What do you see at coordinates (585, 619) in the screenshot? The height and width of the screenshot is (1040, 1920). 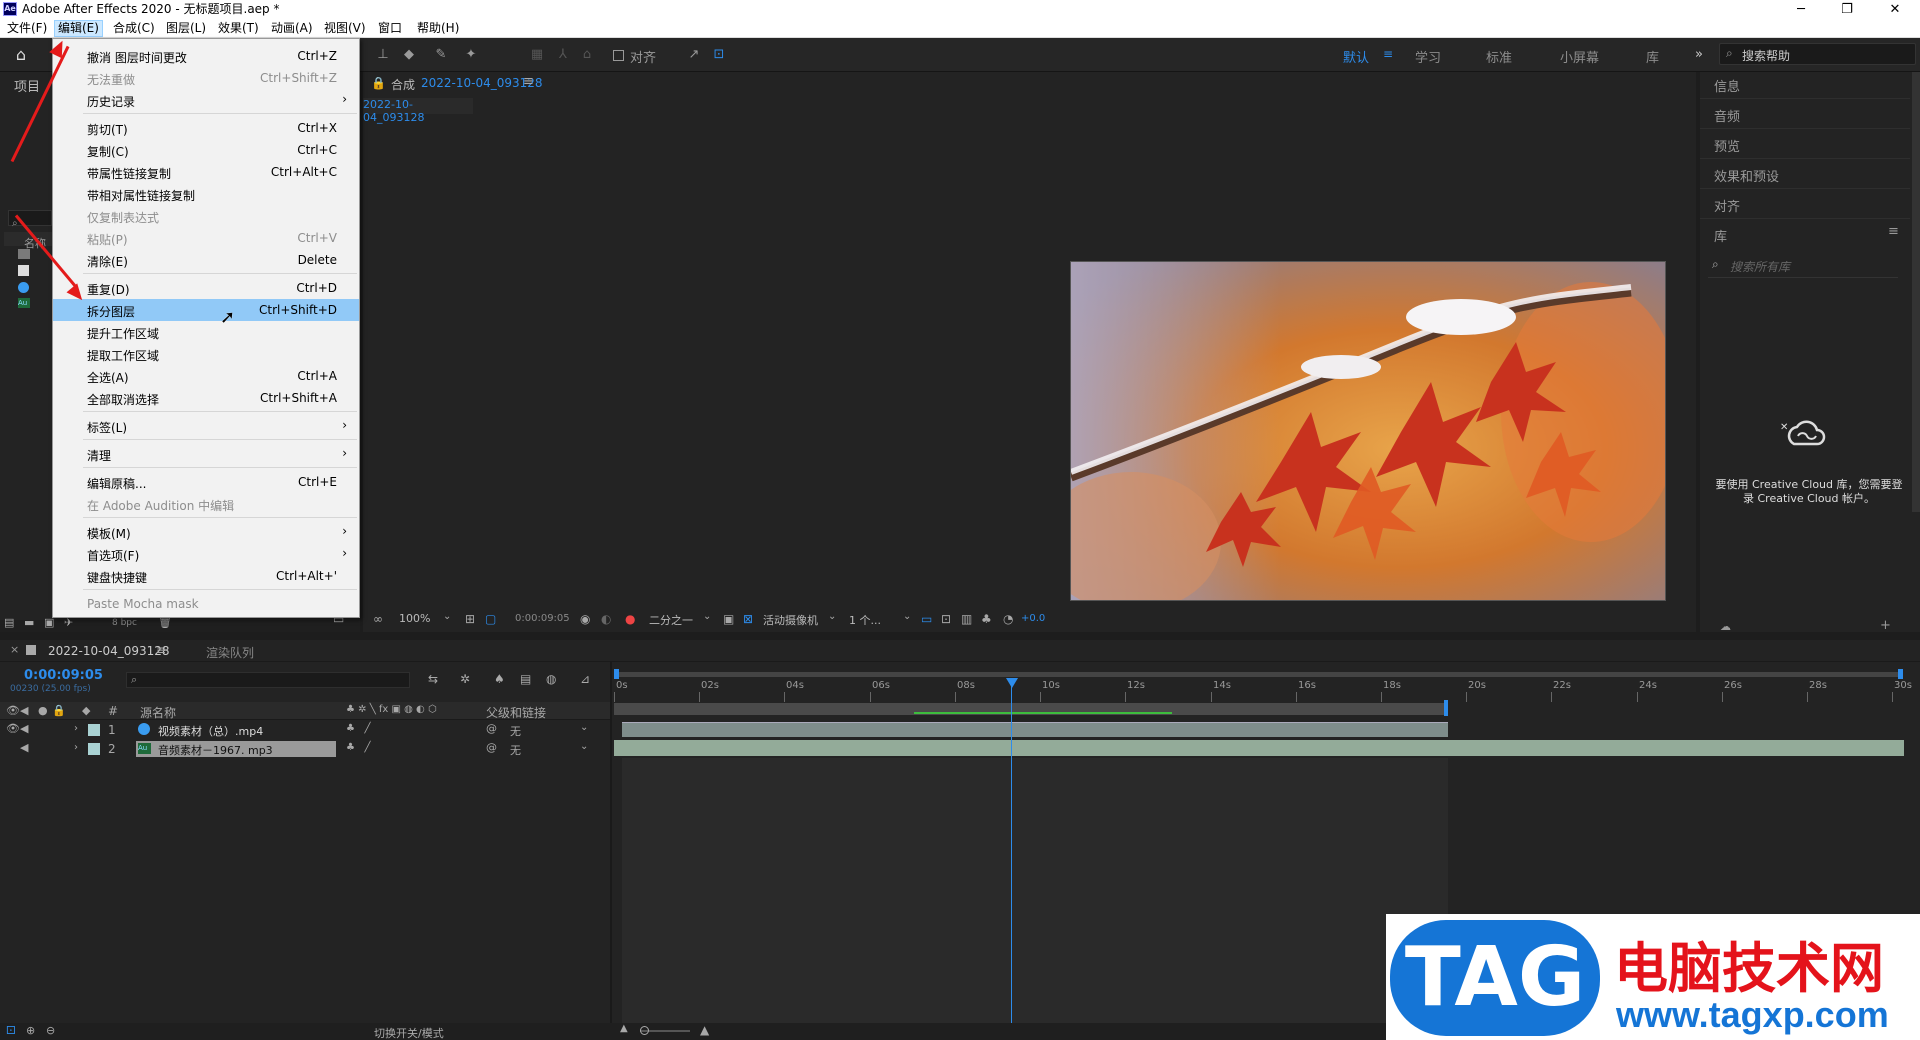 I see `snapshot-icon: ◉` at bounding box center [585, 619].